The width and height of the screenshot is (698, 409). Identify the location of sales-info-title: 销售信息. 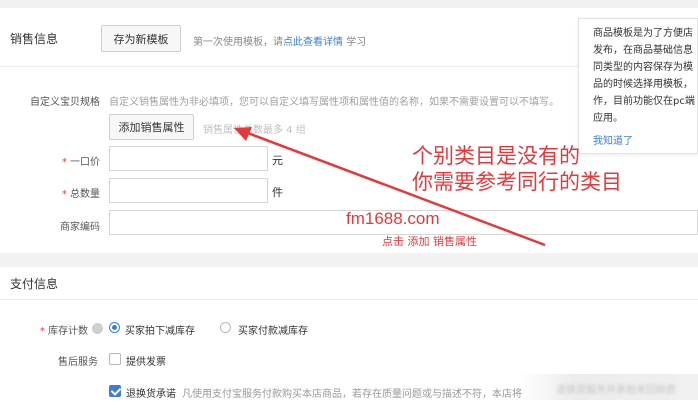
(34, 39).